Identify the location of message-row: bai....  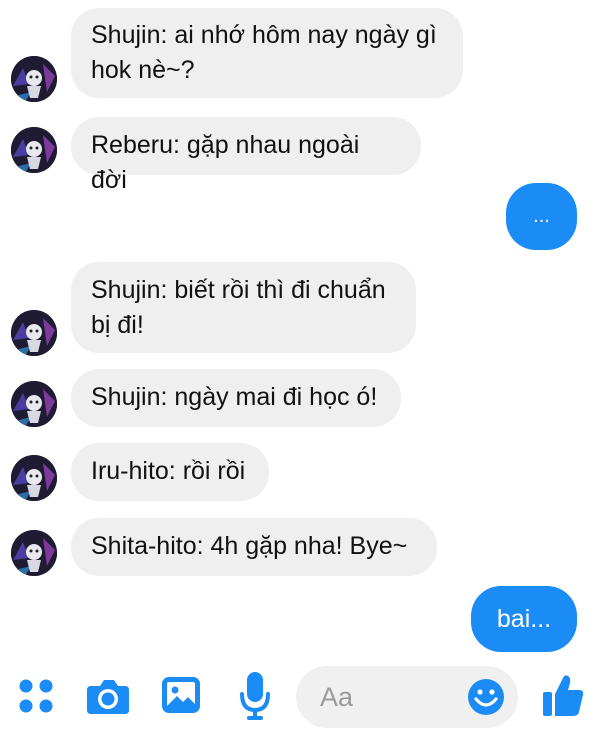
(300, 619).